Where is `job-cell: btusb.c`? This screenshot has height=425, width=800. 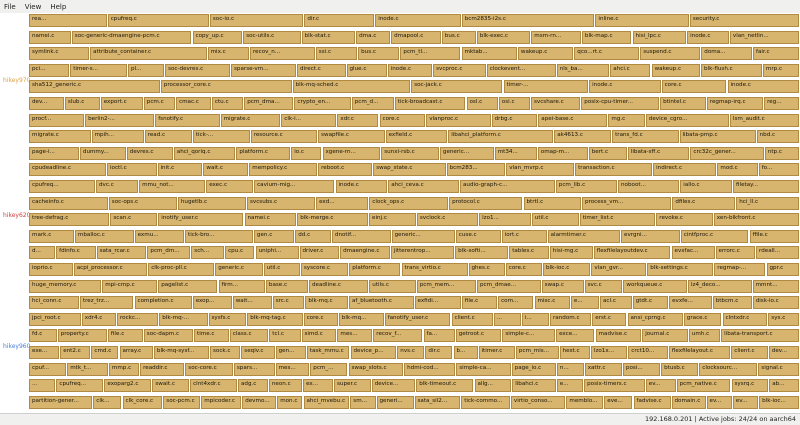
job-cell: btusb.c is located at coordinates (680, 369).